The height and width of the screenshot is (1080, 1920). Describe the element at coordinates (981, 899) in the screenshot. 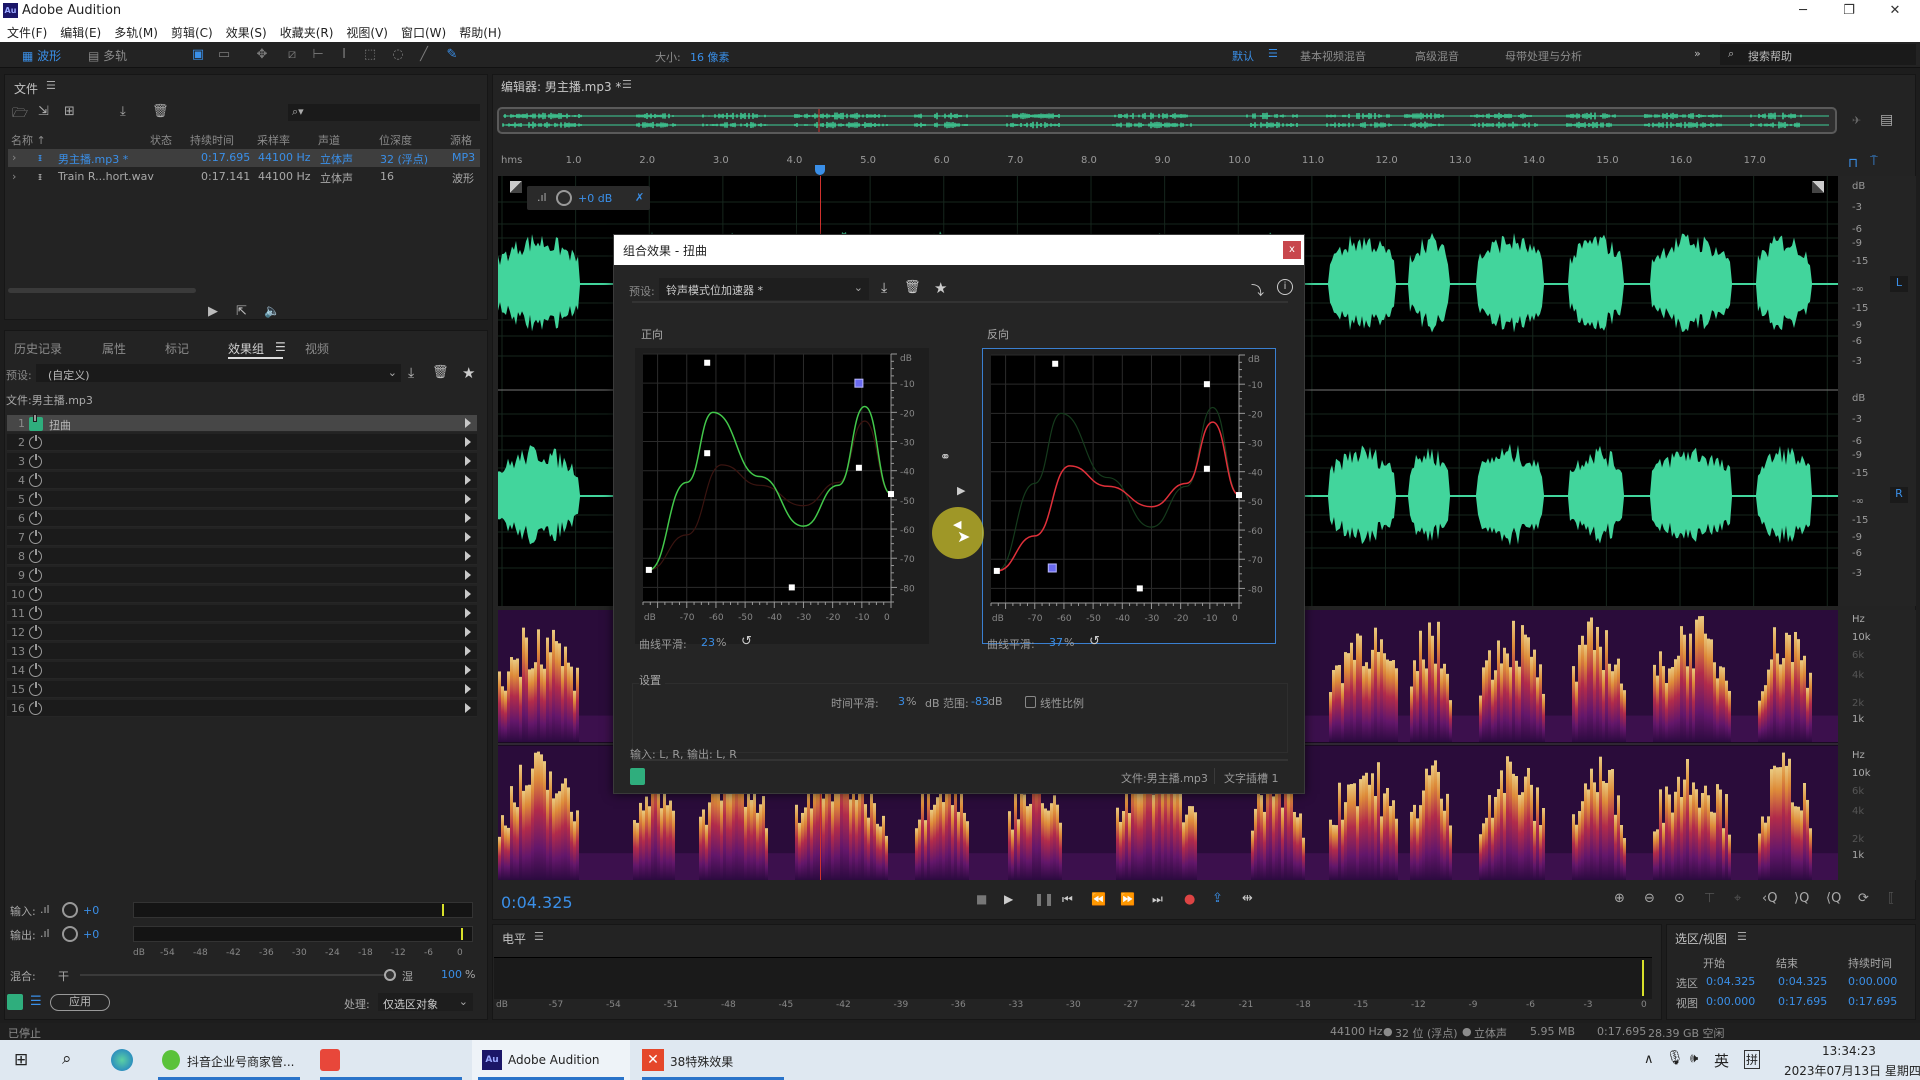

I see `stop-button: ■` at that location.